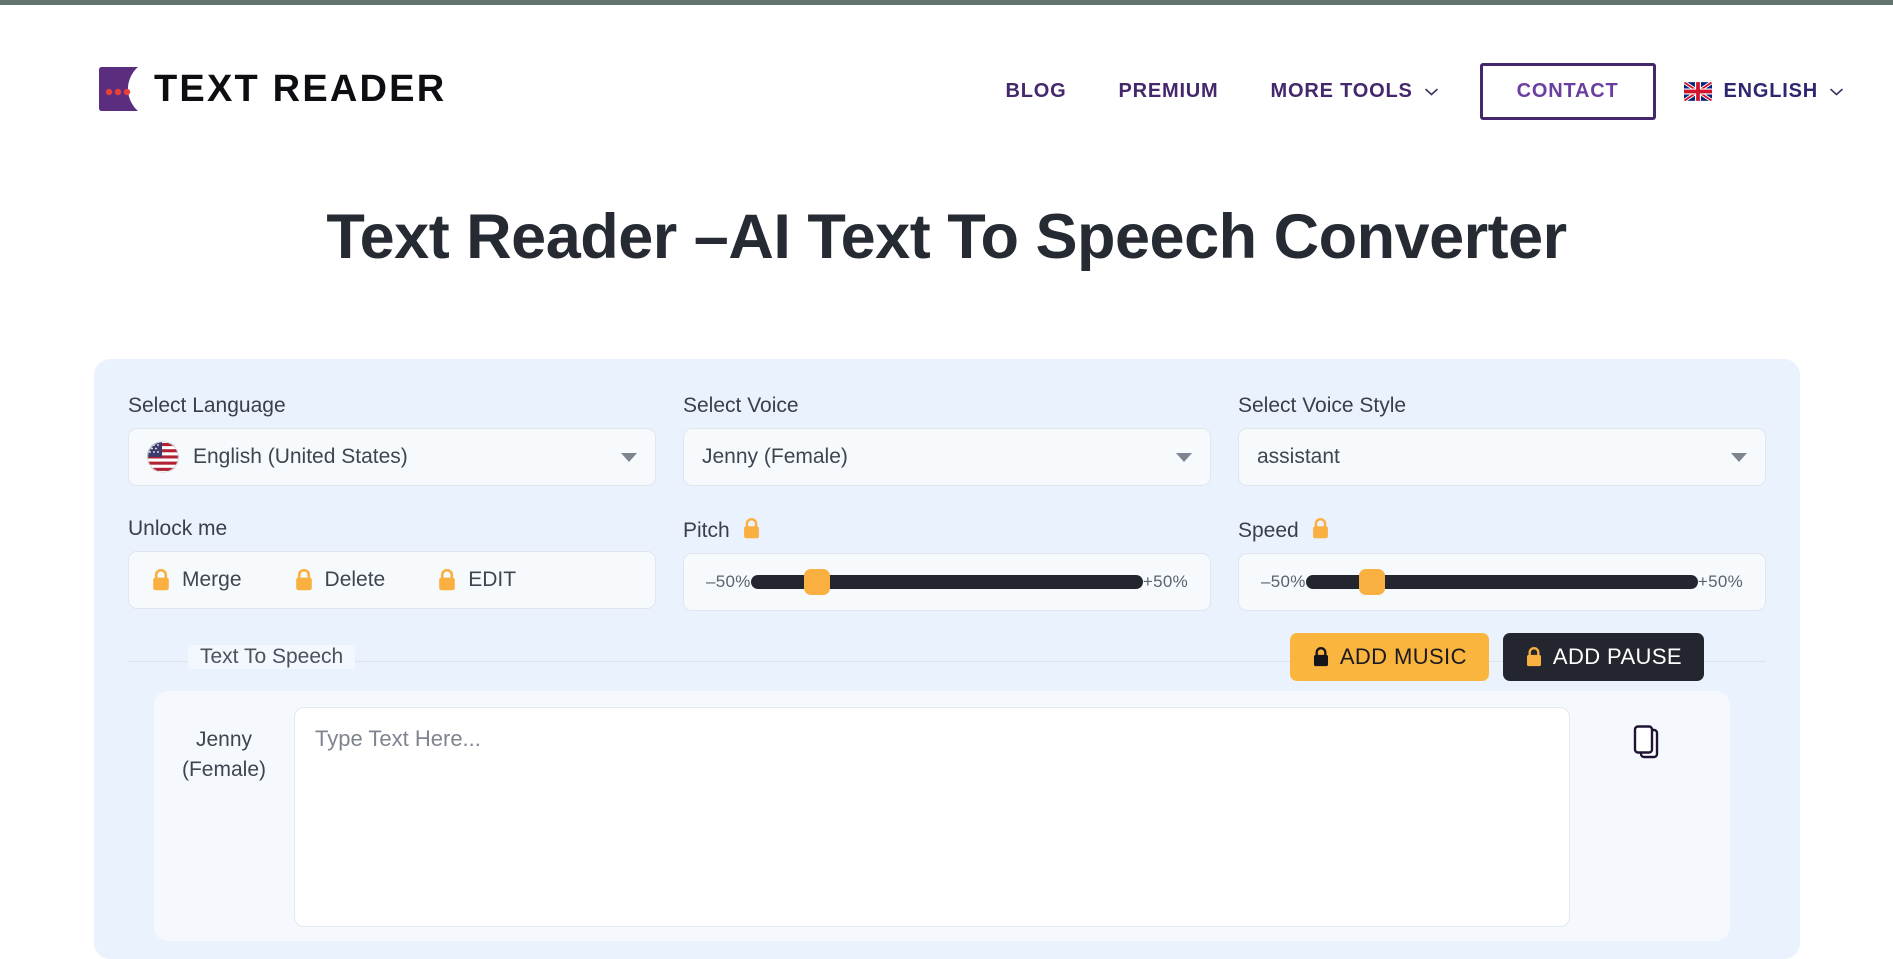  Describe the element at coordinates (1502, 530) in the screenshot. I see `speed-label: Speed` at that location.